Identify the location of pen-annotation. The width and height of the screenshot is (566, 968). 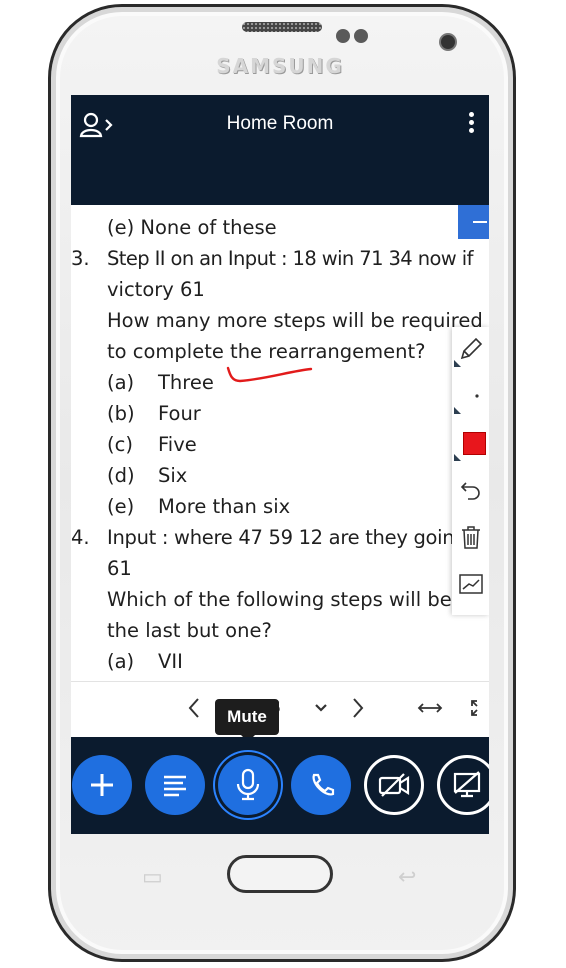
(269, 374).